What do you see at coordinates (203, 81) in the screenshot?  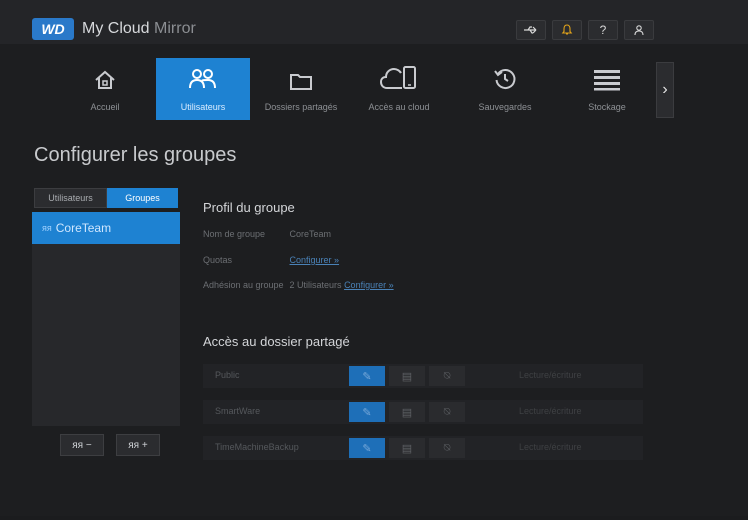 I see `users-icon` at bounding box center [203, 81].